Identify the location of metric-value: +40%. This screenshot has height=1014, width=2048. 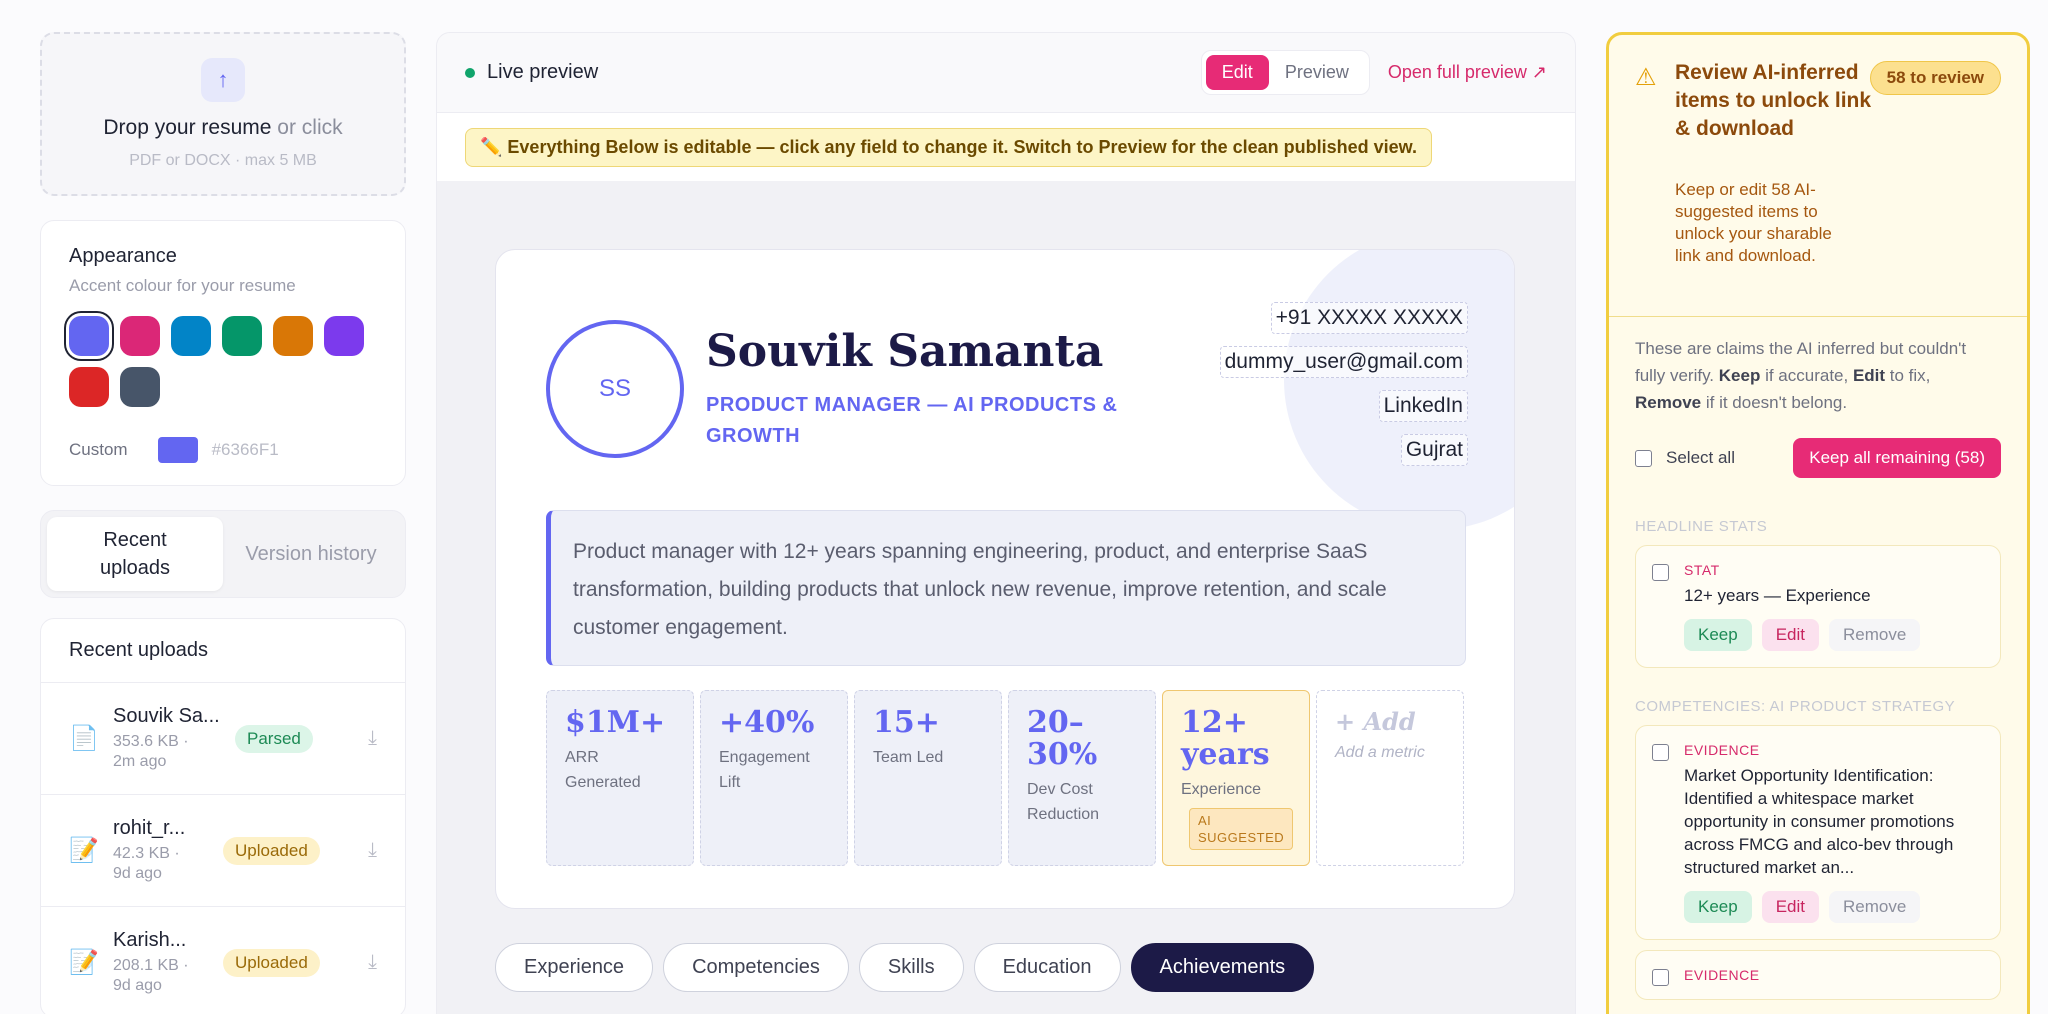
(767, 722).